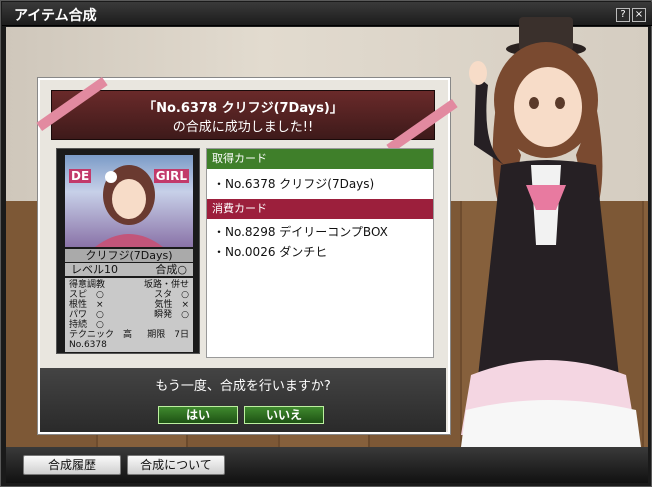  What do you see at coordinates (129, 295) in the screenshot?
I see `stat-row: スピ ○ スタ ○` at bounding box center [129, 295].